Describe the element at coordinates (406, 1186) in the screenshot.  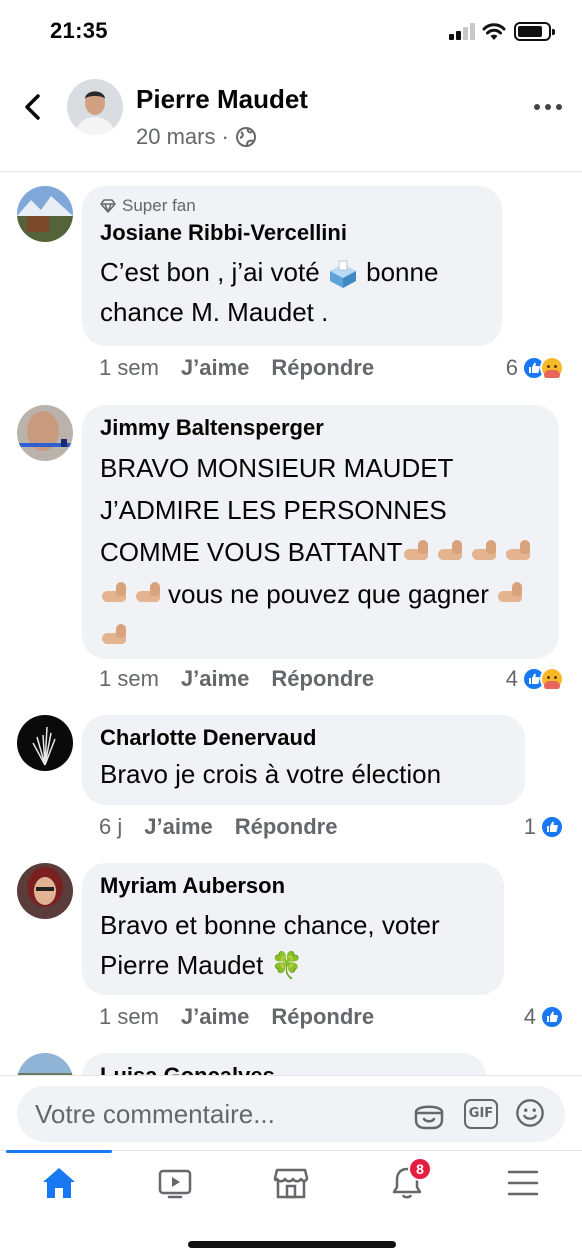
I see `tab-notifications: 8` at that location.